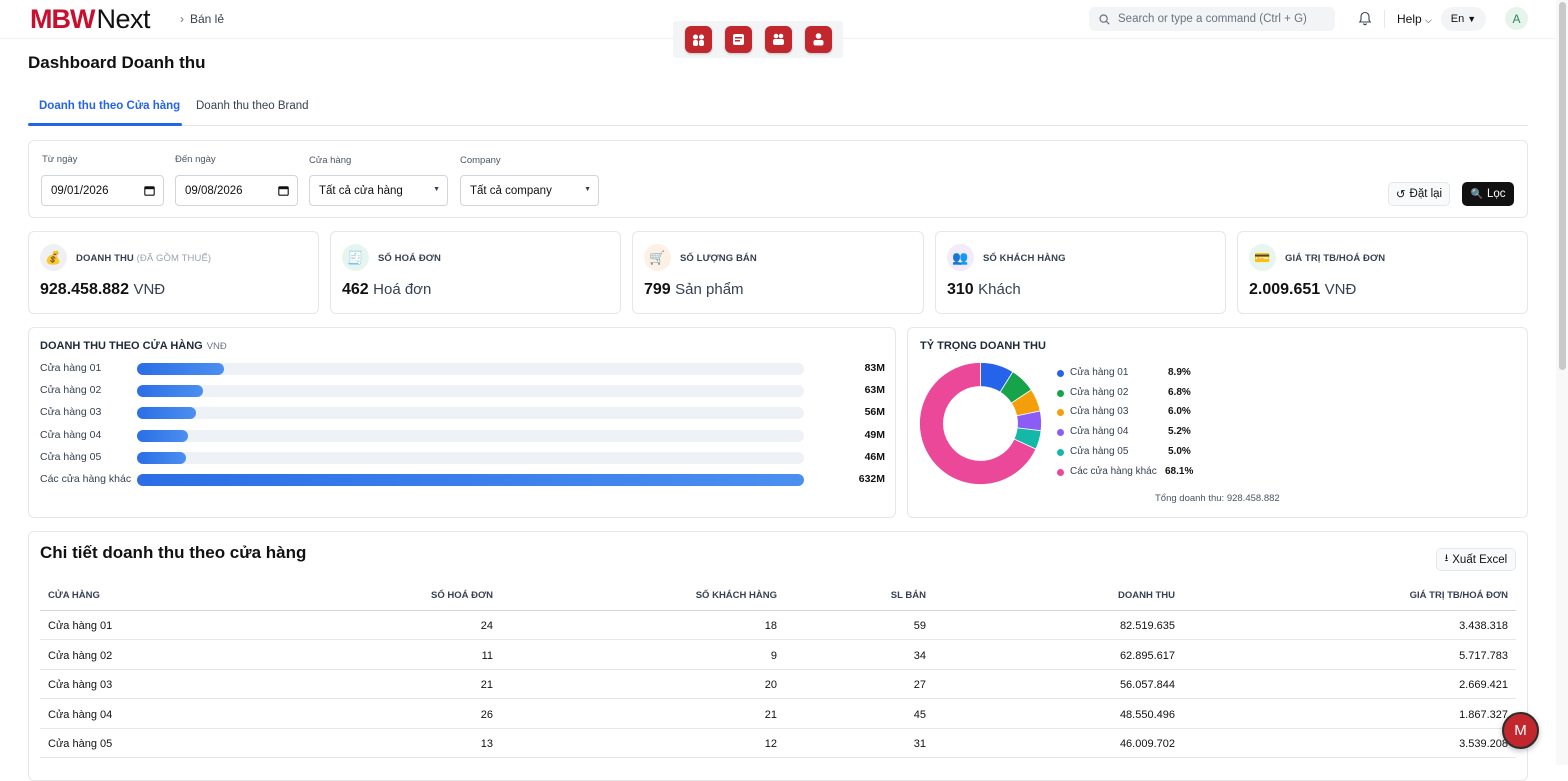 Image resolution: width=1568 pixels, height=781 pixels. I want to click on cell-revenue: 56.057.844, so click(1147, 685).